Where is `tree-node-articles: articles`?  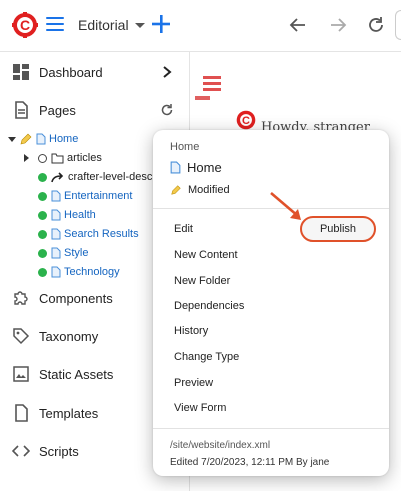 tree-node-articles: articles is located at coordinates (62, 158).